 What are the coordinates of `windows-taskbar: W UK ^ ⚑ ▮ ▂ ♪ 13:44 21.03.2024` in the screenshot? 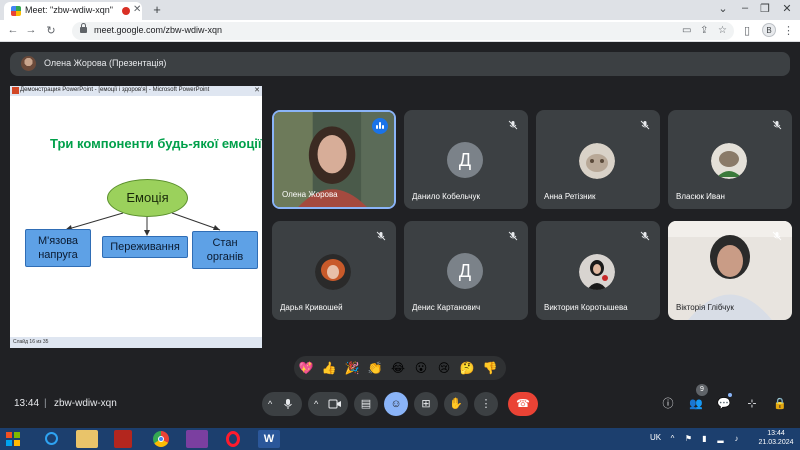 It's located at (400, 439).